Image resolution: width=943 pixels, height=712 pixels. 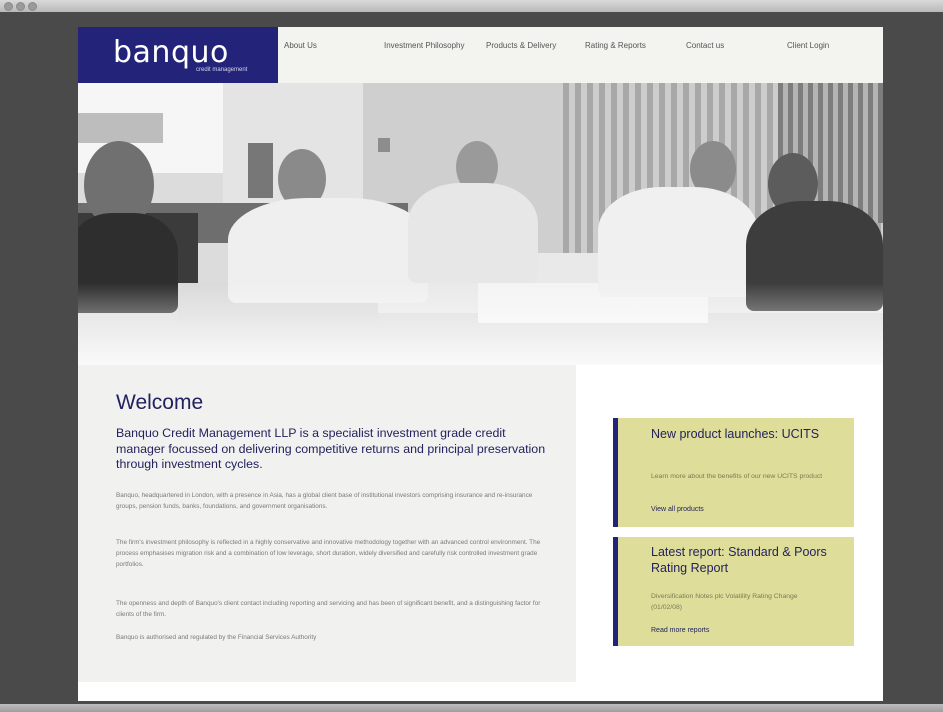 I want to click on window-bottom-bar, so click(x=471, y=708).